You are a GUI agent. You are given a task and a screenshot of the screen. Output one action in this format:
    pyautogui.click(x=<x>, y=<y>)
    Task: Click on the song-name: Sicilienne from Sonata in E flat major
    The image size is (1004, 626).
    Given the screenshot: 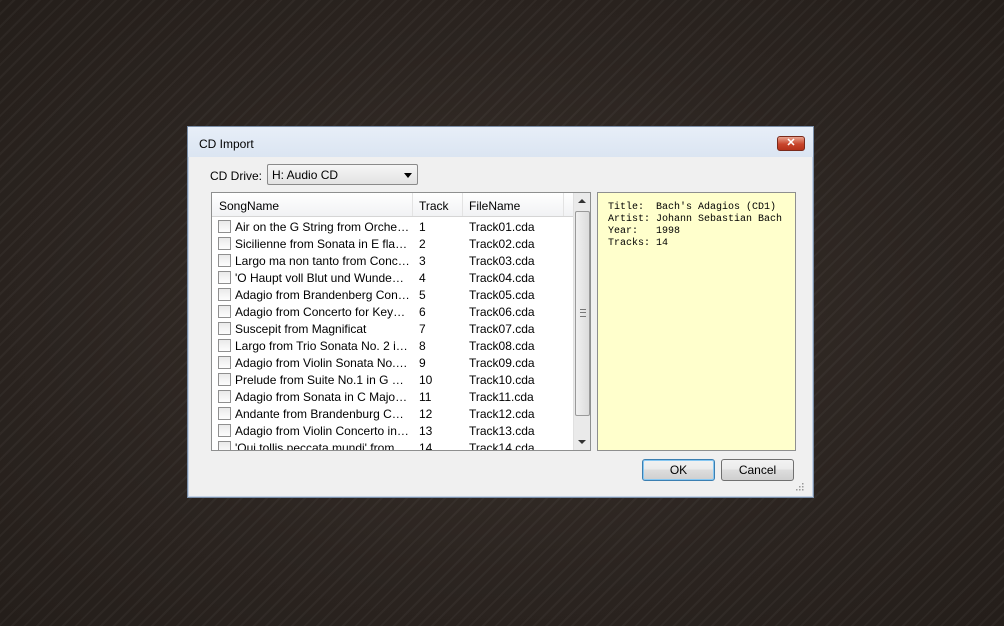 What is the action you would take?
    pyautogui.click(x=322, y=244)
    